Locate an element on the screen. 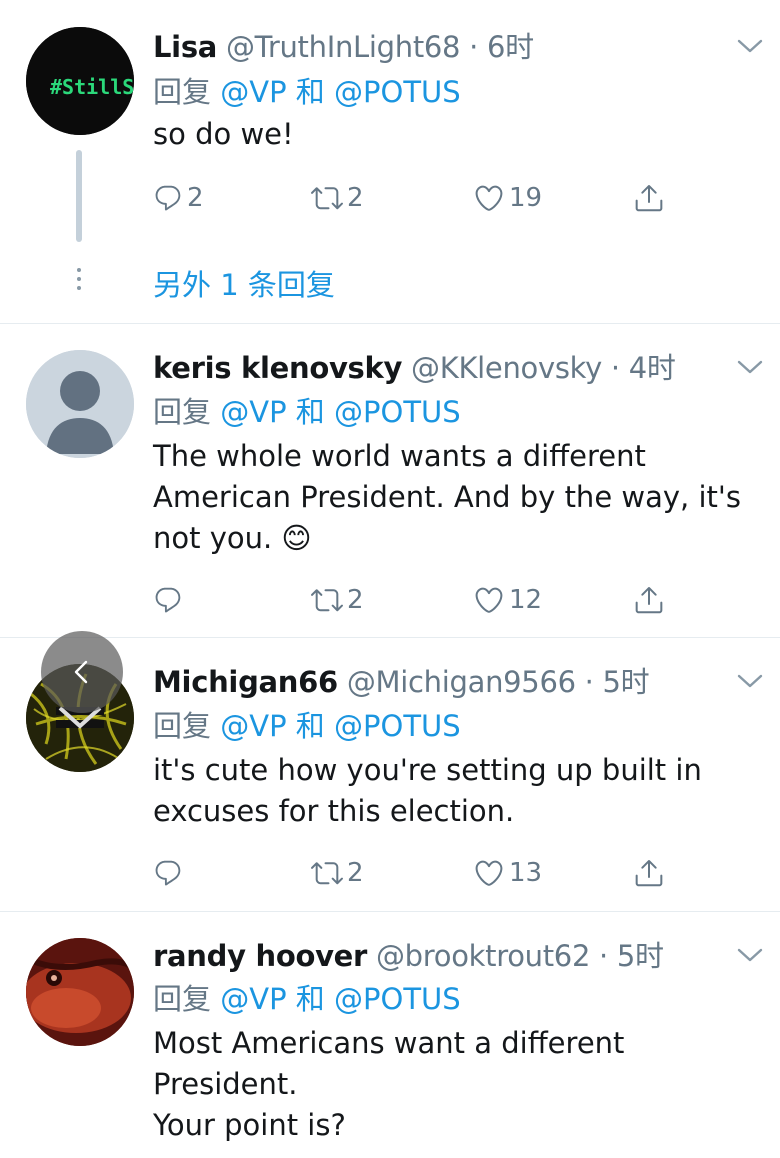 This screenshot has width=780, height=1158. avatar-text: #StillS is located at coordinates (92, 87).